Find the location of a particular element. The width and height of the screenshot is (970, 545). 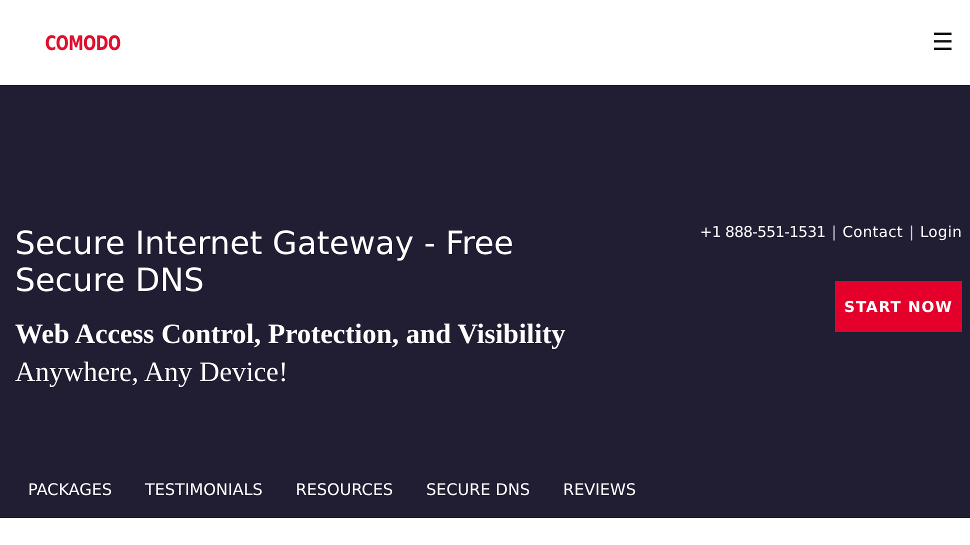

nav-link: REVIEWS is located at coordinates (599, 489).